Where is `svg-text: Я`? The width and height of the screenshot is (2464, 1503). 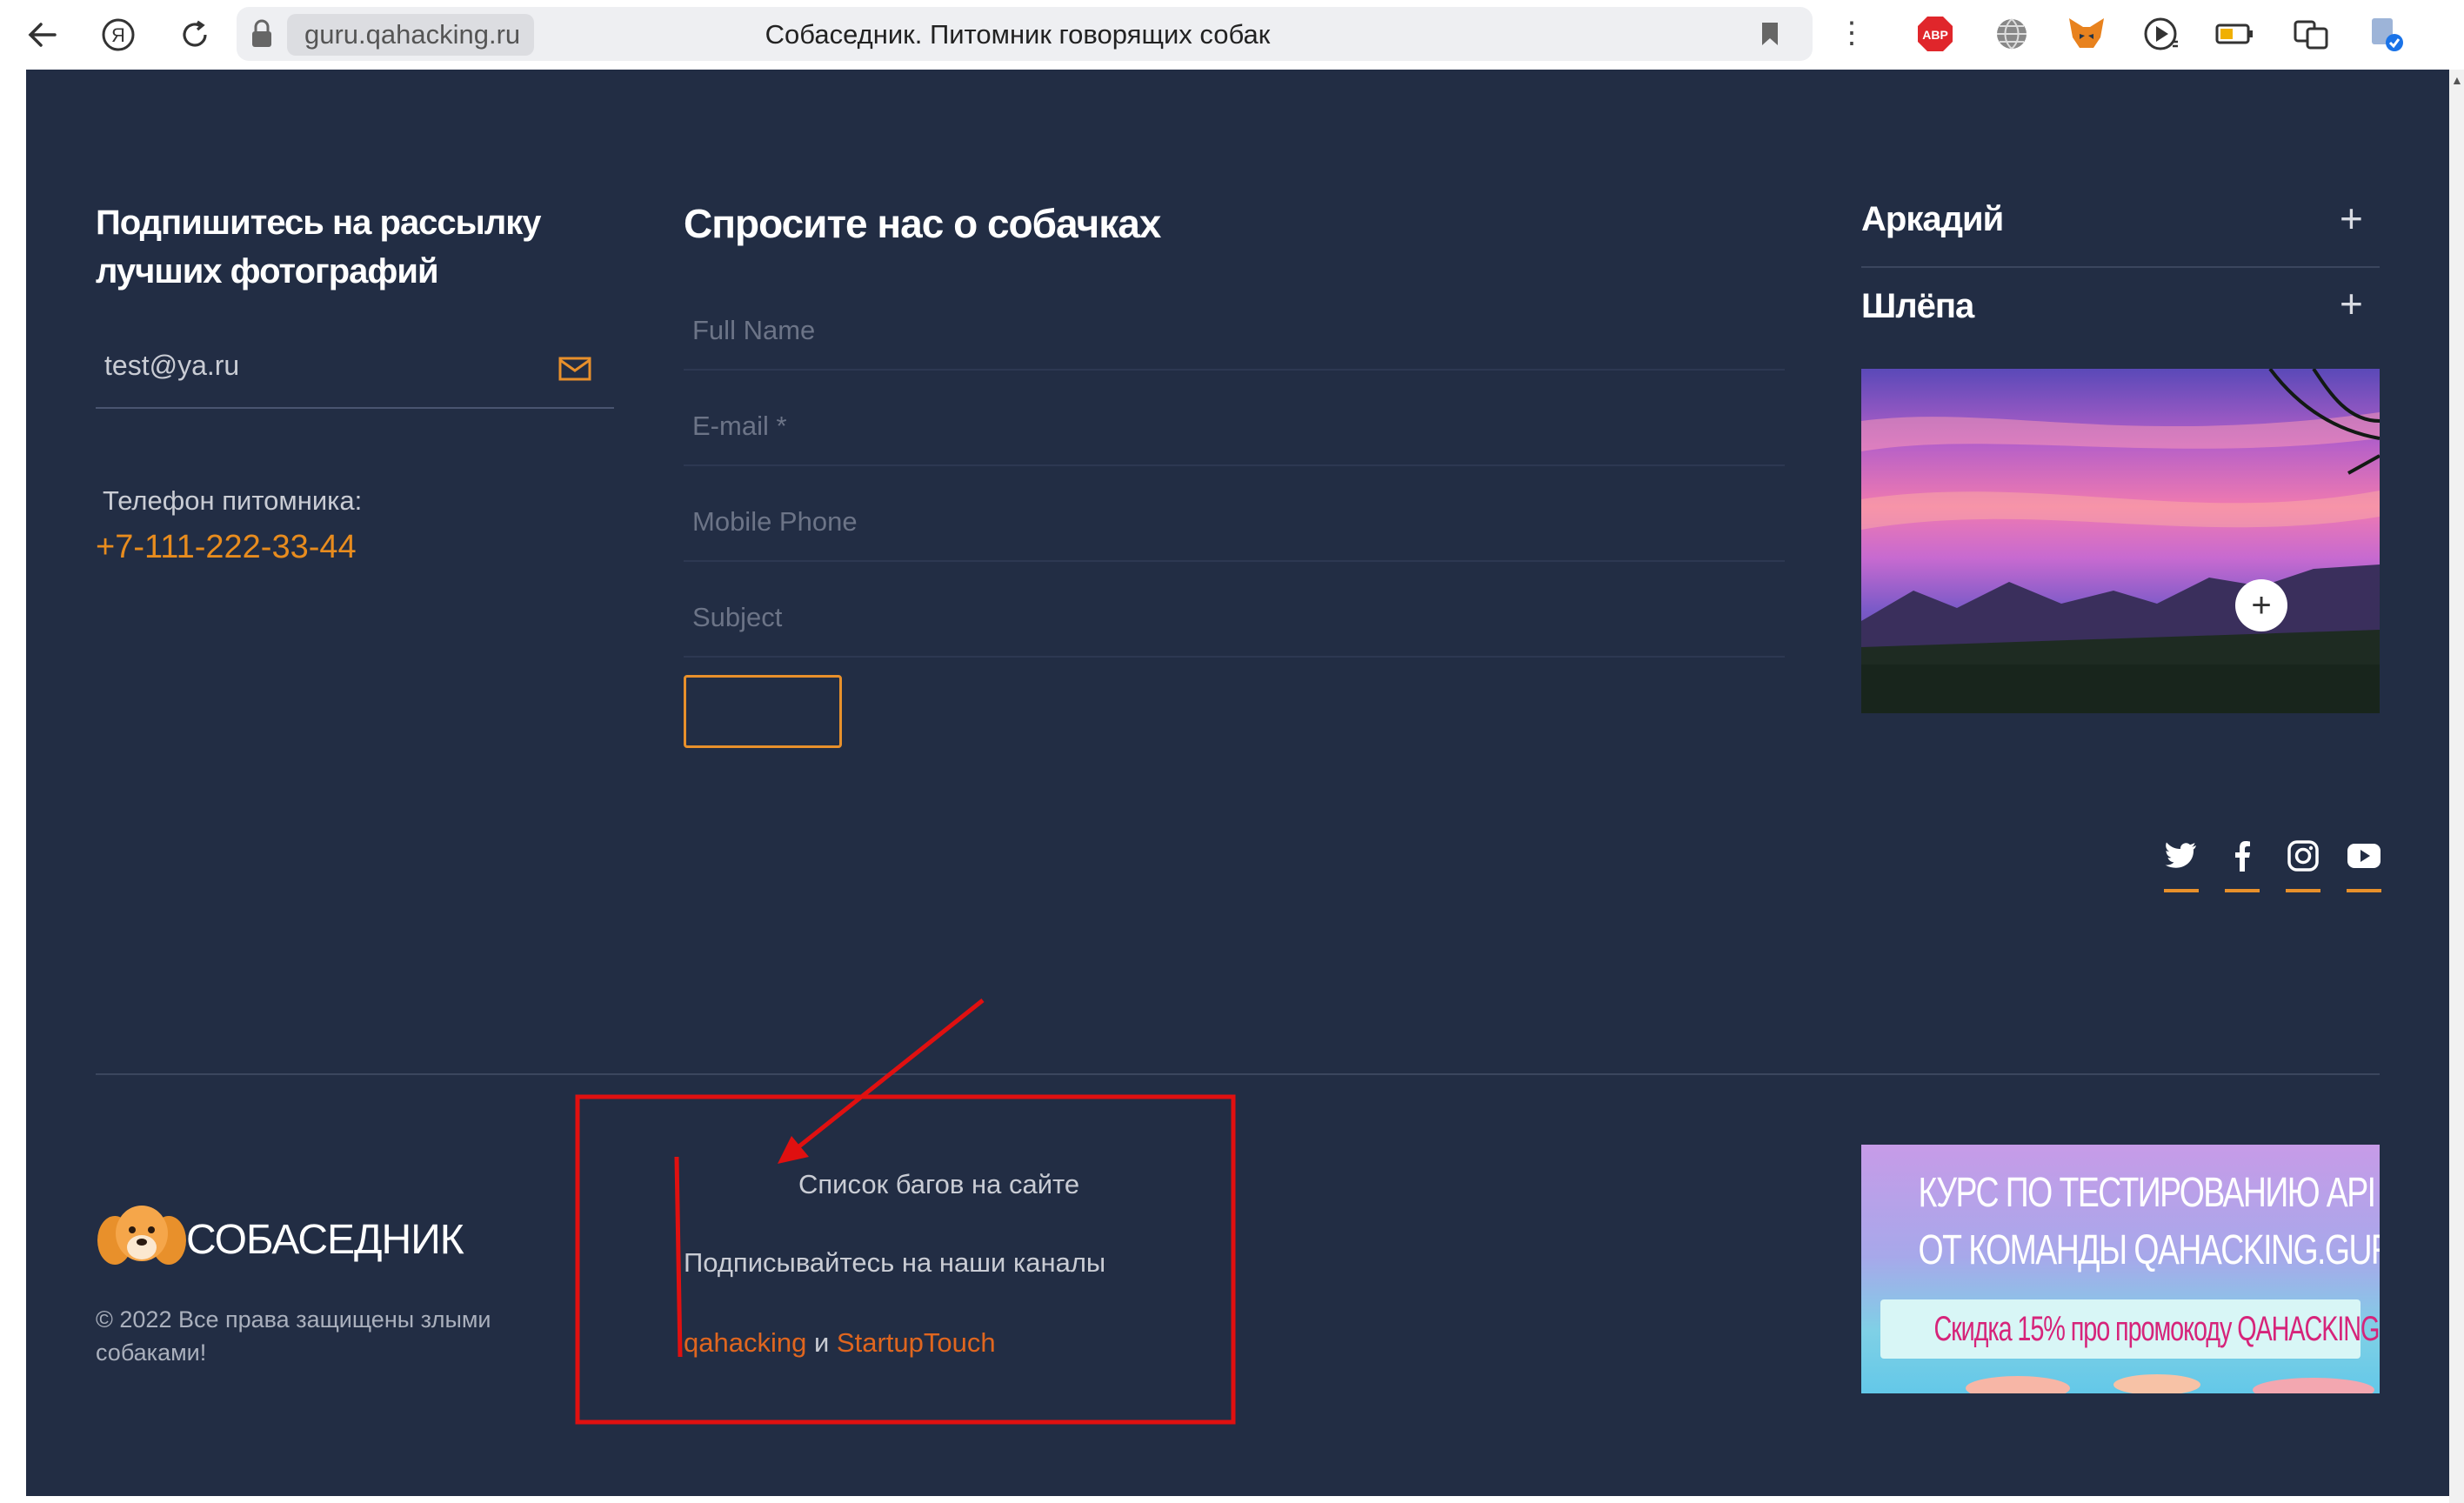 svg-text: Я is located at coordinates (118, 35).